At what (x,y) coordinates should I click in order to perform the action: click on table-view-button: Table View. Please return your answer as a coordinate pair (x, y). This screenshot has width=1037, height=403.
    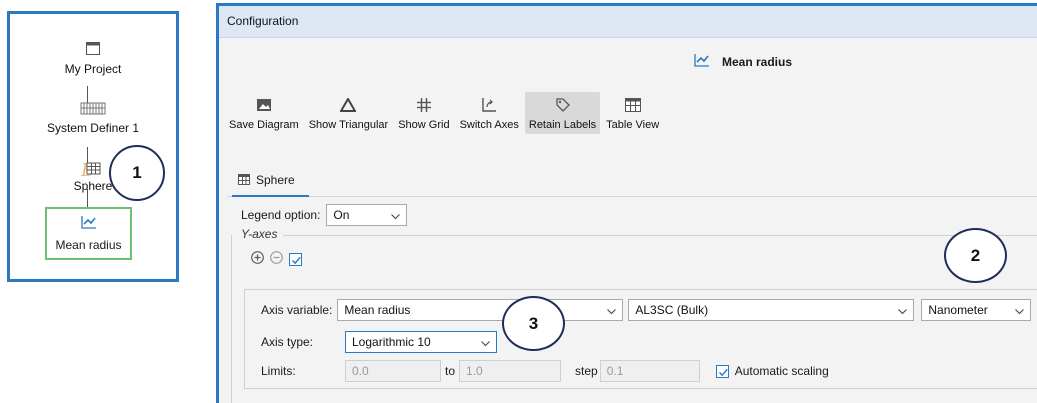
    Looking at the image, I should click on (632, 113).